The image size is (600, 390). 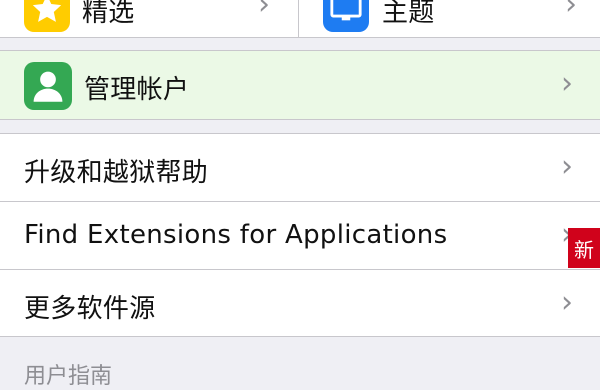 What do you see at coordinates (137, 90) in the screenshot?
I see `manage-accounts-label: 管理帐户` at bounding box center [137, 90].